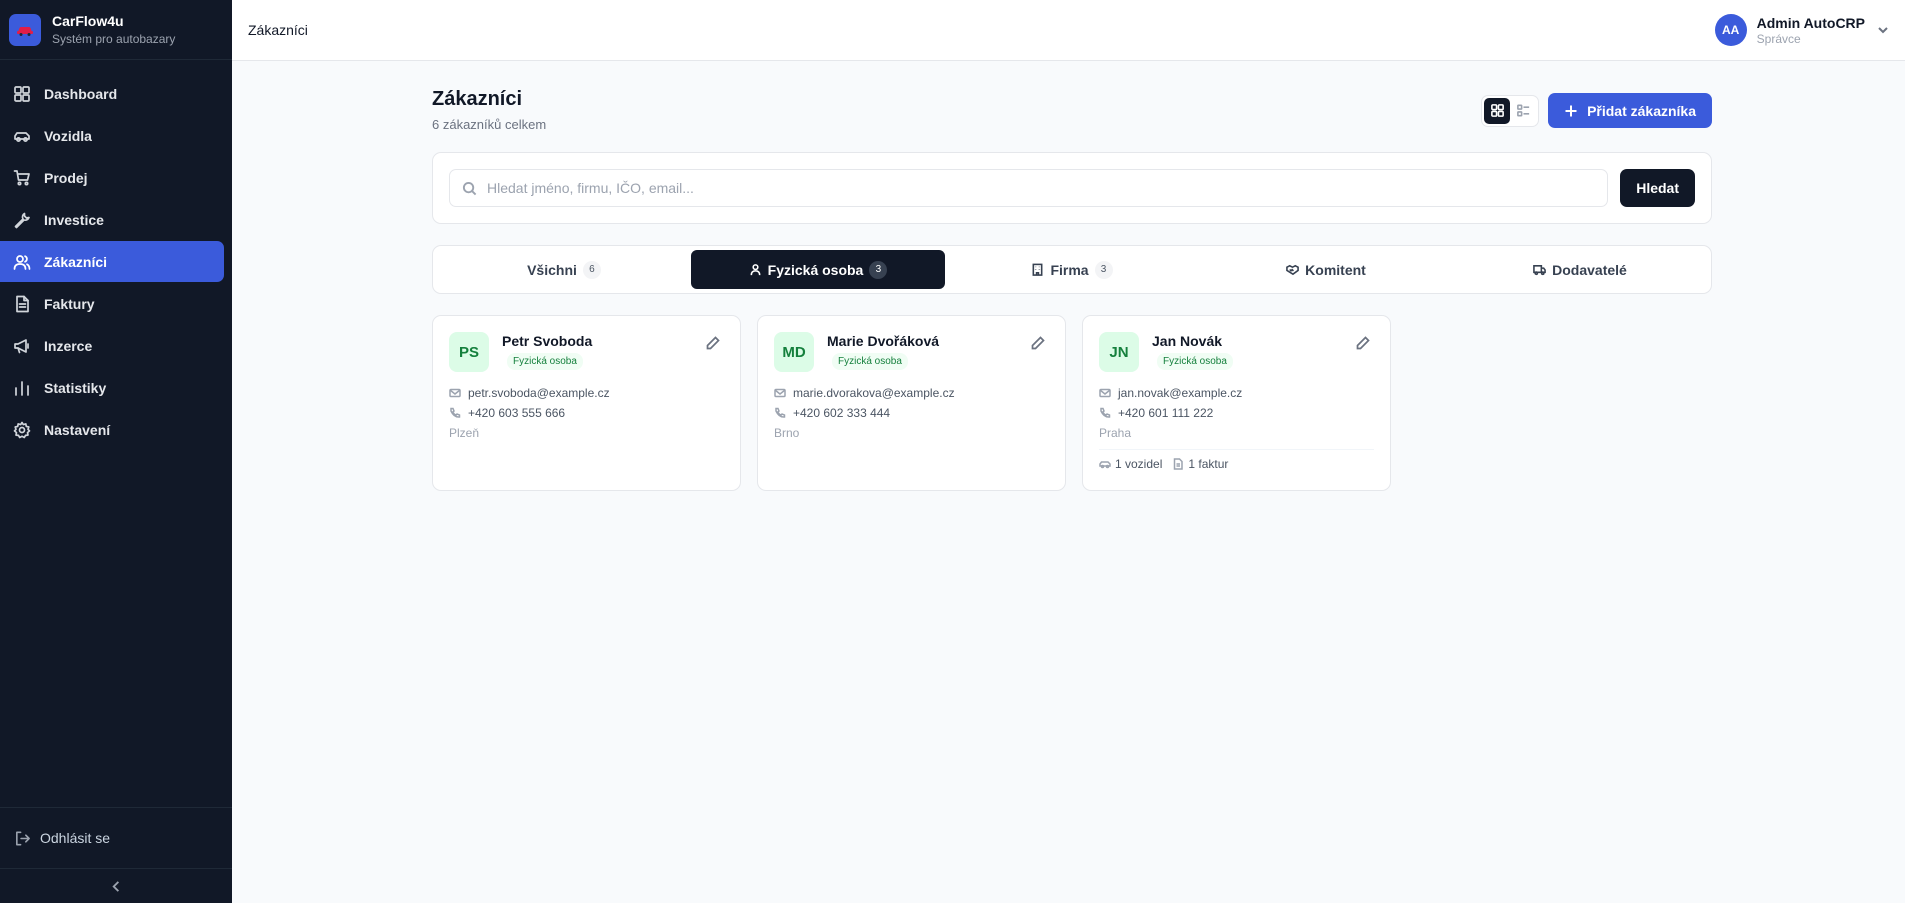 The image size is (1905, 903). What do you see at coordinates (755, 270) in the screenshot?
I see `user-icon` at bounding box center [755, 270].